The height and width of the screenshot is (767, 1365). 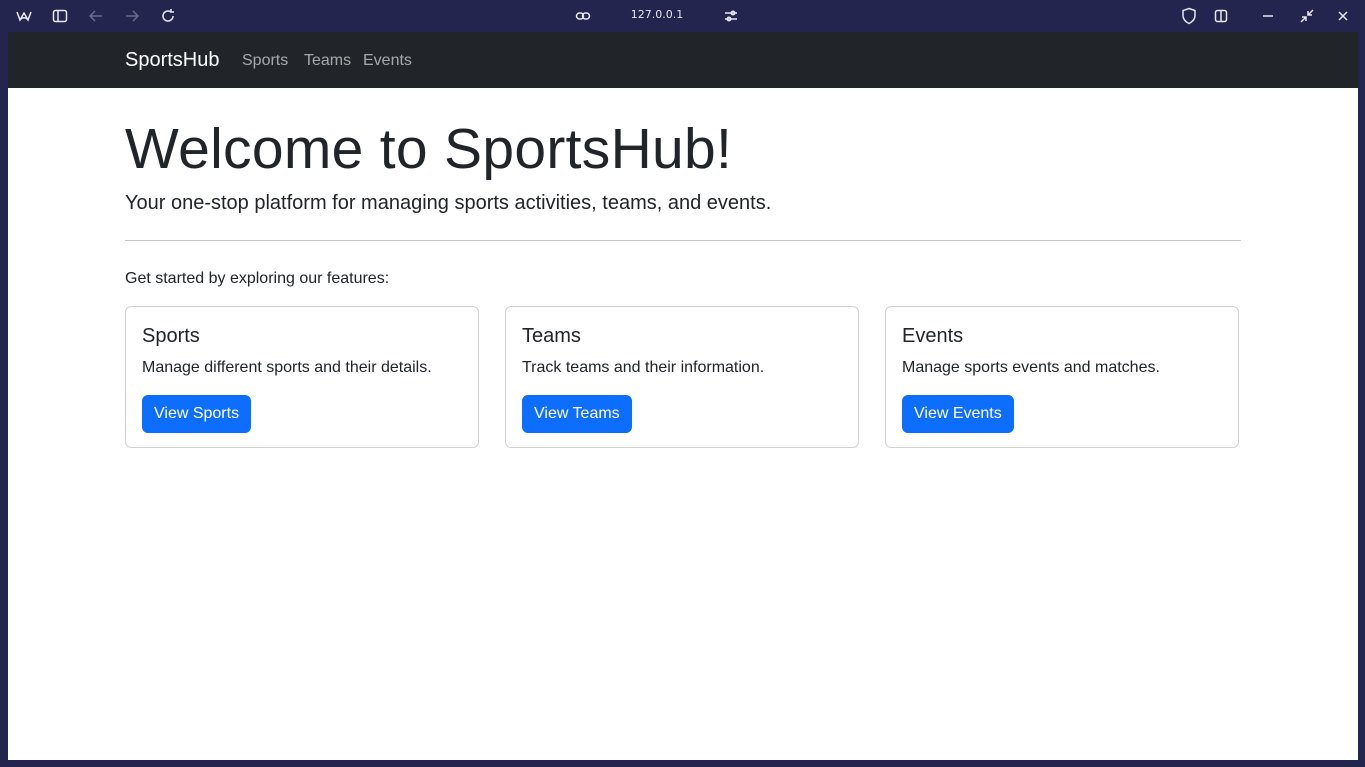 I want to click on sidebar-toggle-icon, so click(x=60, y=16).